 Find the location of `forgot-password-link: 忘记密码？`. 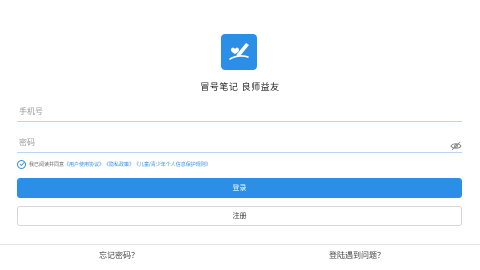

forgot-password-link: 忘记密码？ is located at coordinates (119, 255).